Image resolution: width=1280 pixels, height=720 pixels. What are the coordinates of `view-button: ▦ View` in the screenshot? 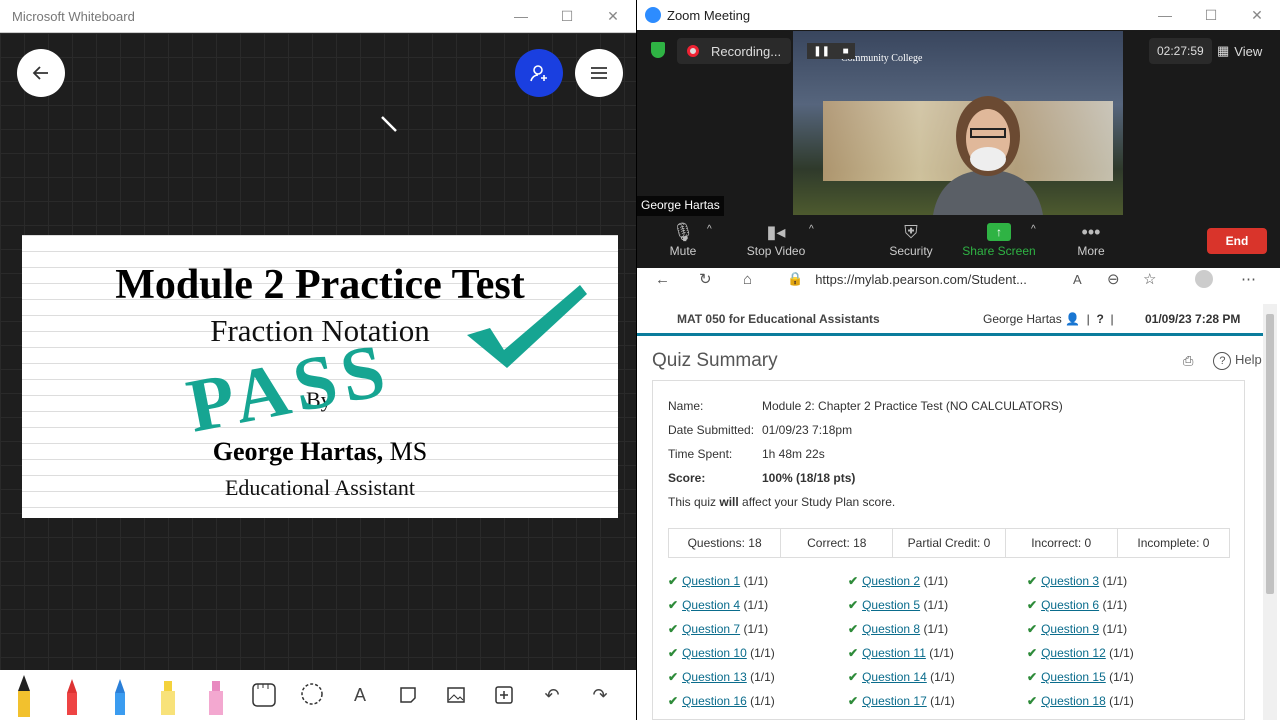 It's located at (1239, 51).